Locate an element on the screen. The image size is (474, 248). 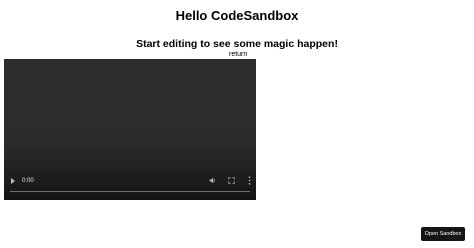
fullscreen-icon is located at coordinates (231, 180).